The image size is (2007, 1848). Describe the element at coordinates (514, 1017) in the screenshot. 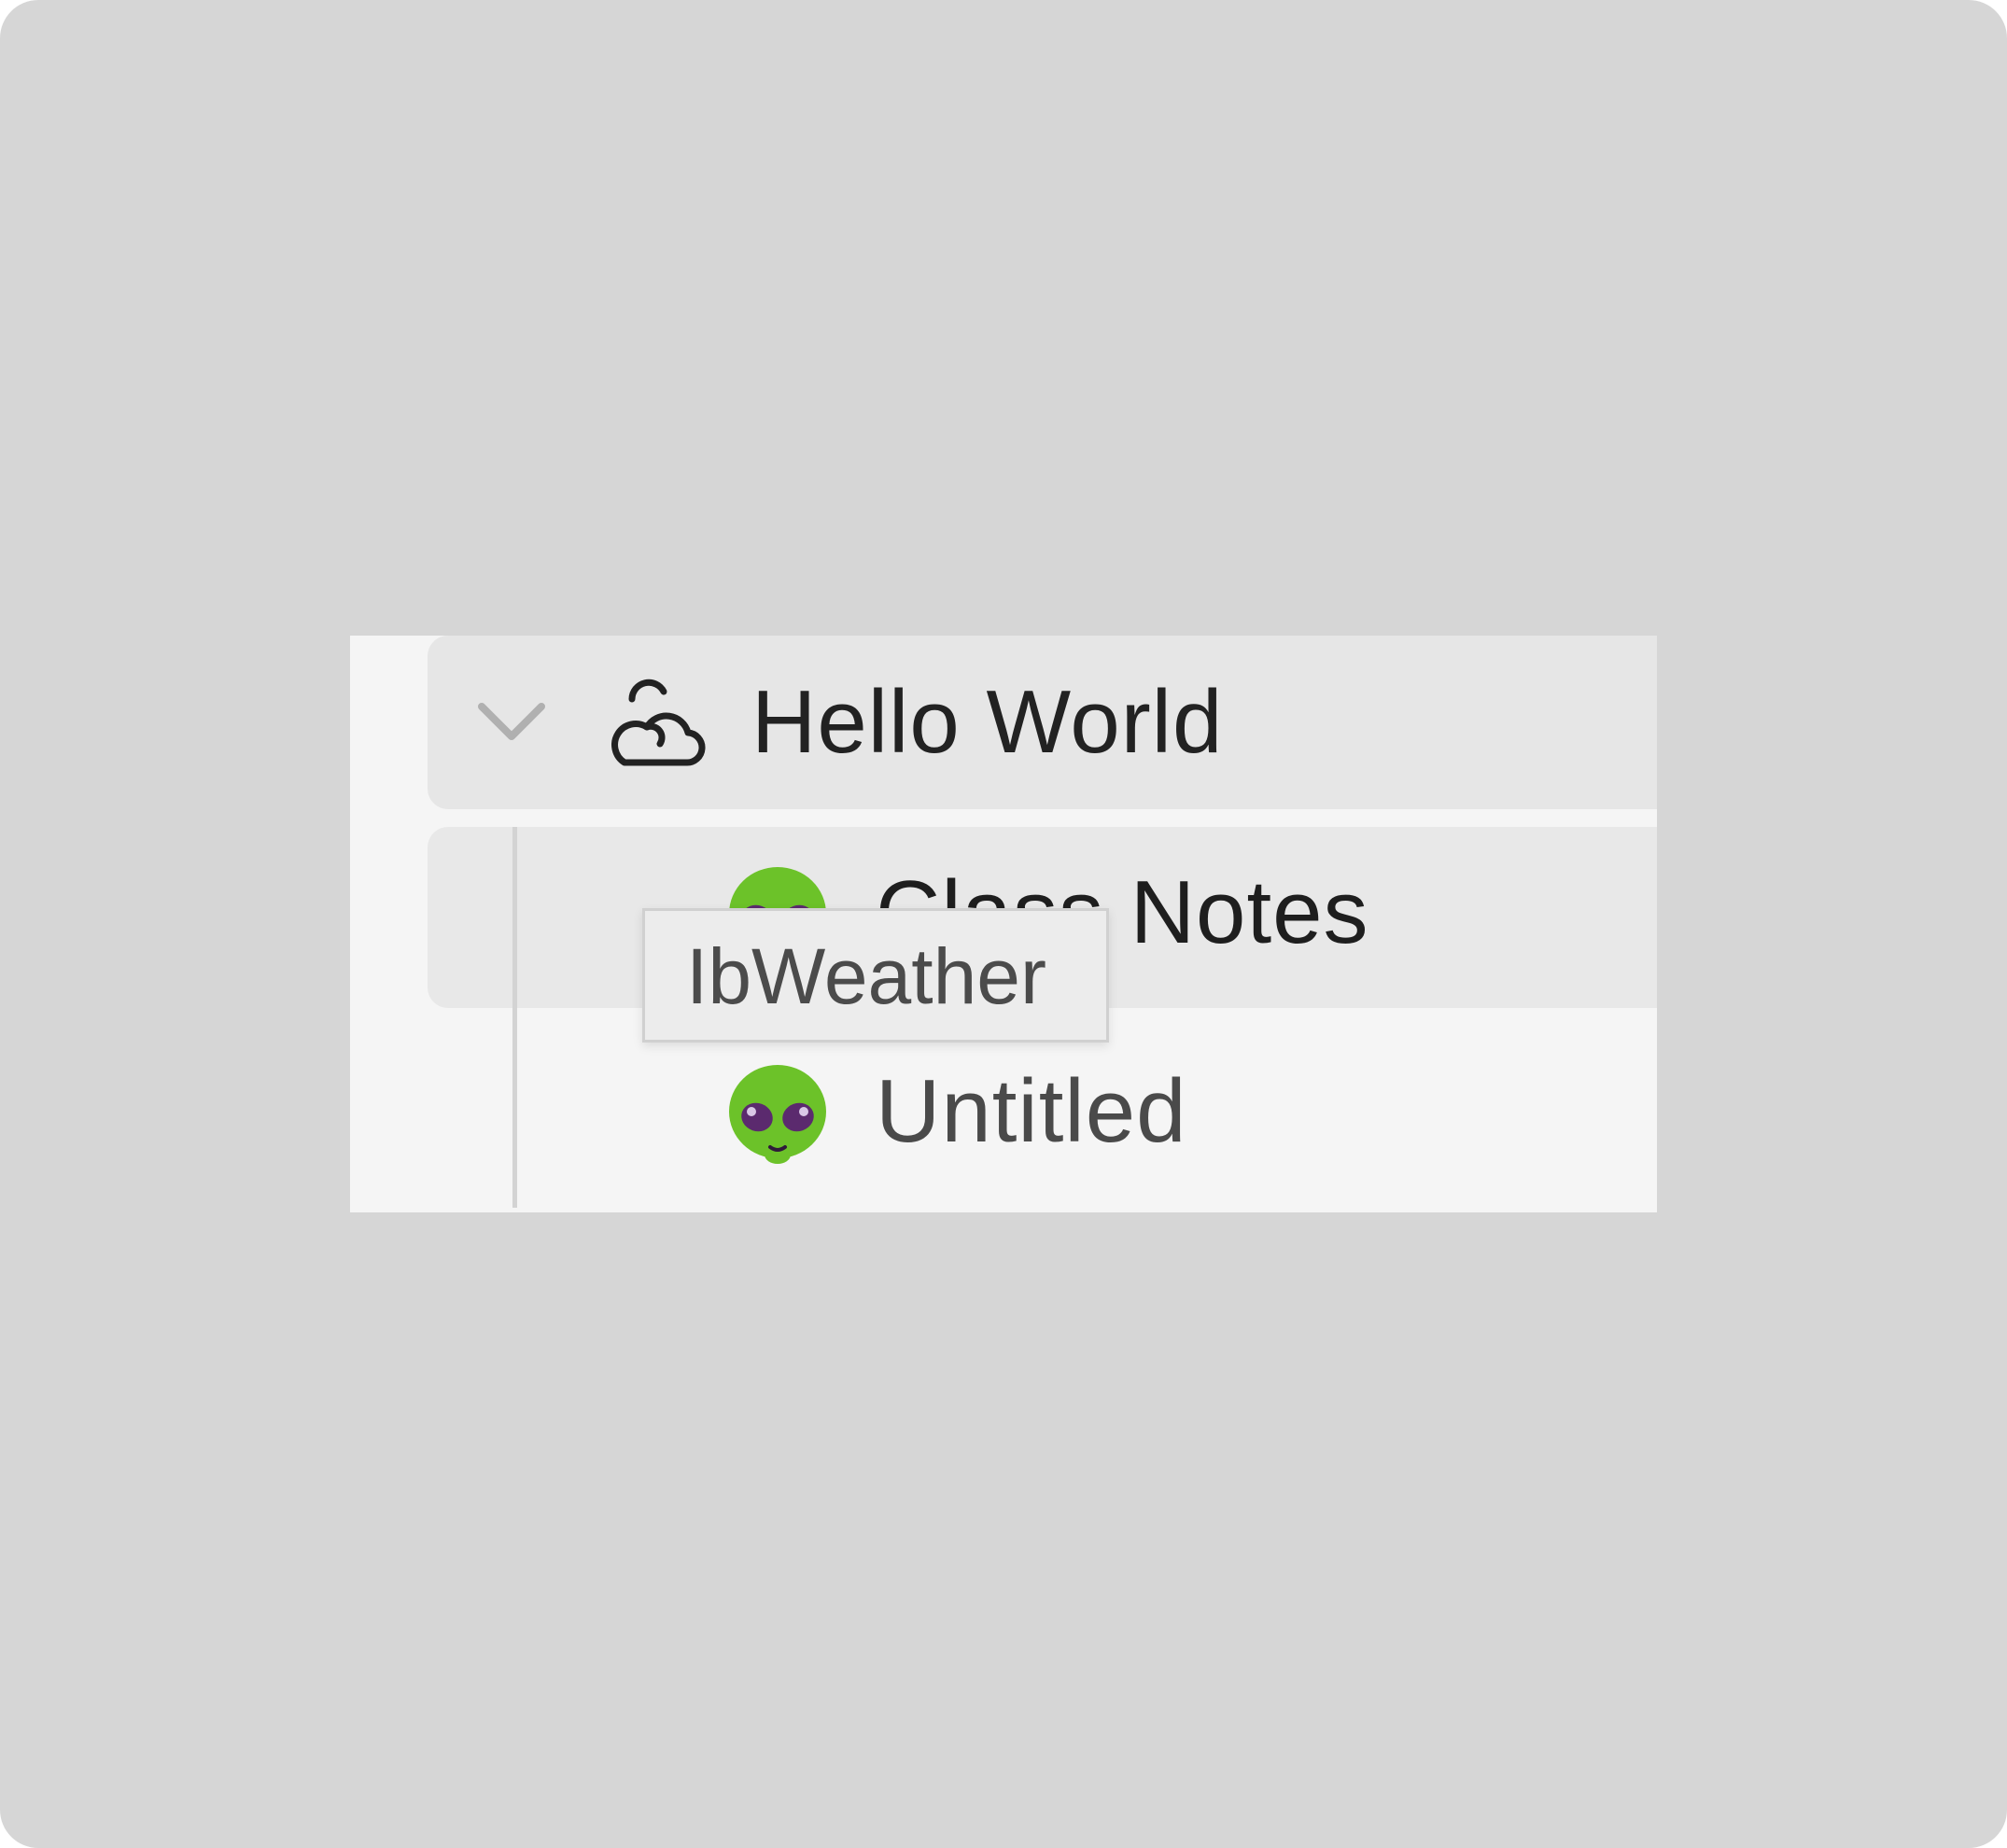

I see `tree-indent-line` at that location.